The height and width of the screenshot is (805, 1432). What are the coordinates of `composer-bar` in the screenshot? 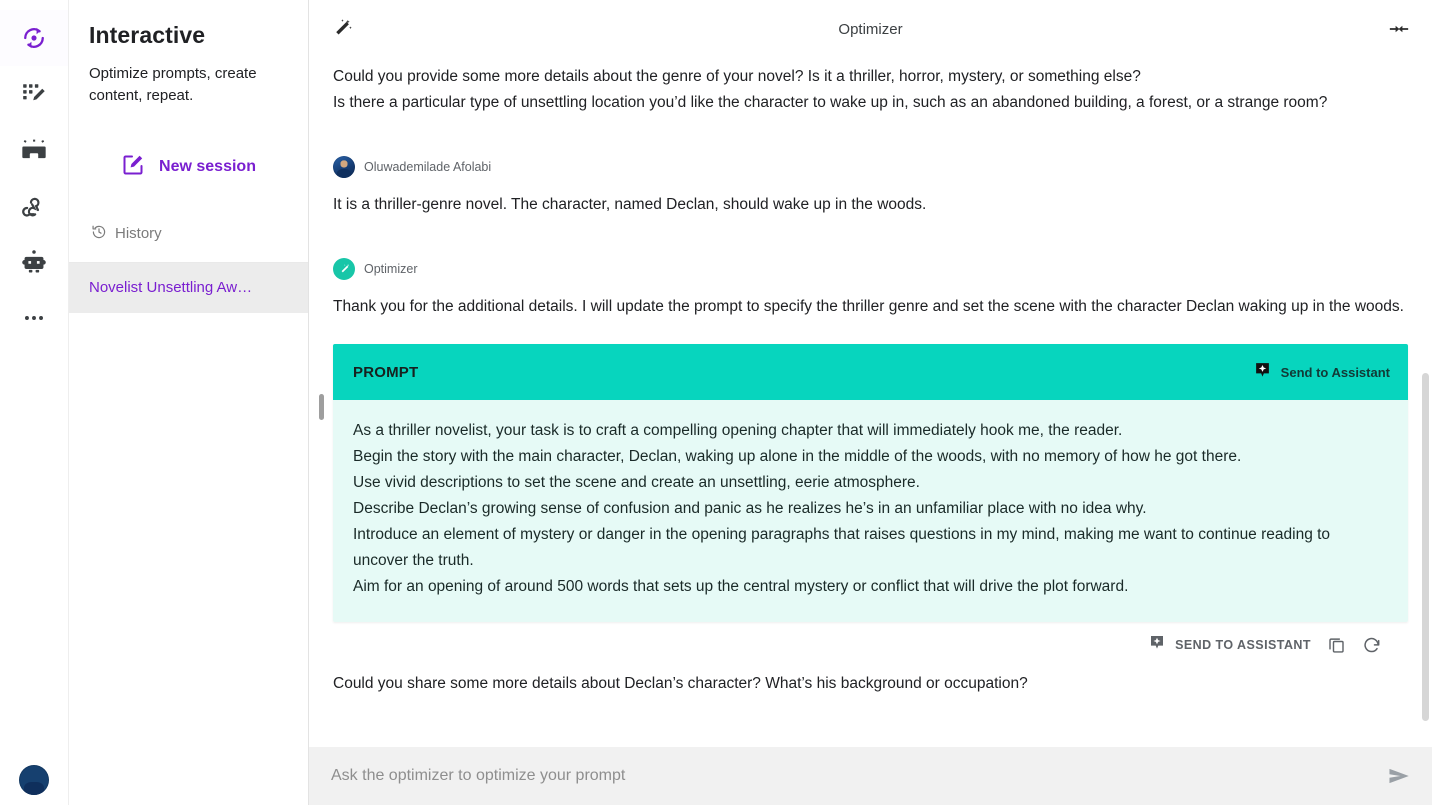 It's located at (870, 776).